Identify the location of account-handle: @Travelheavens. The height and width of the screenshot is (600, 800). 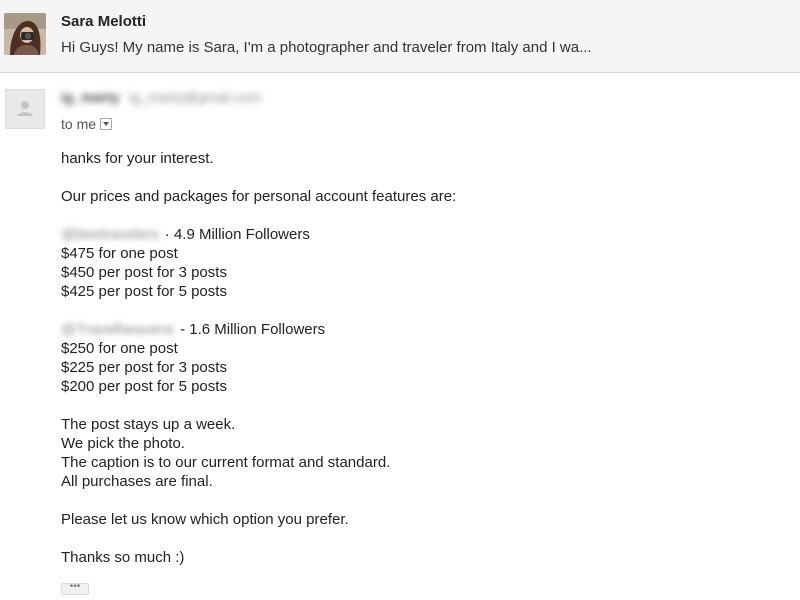
(118, 329).